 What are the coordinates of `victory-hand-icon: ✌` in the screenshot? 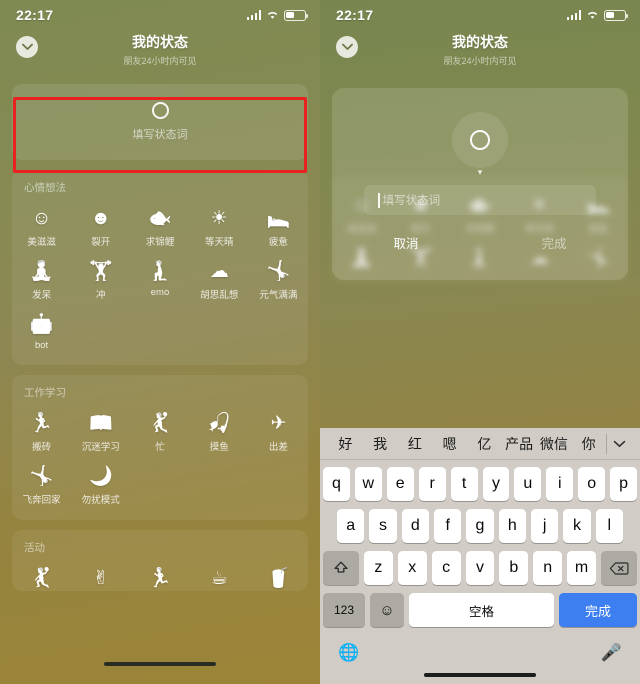 It's located at (100, 578).